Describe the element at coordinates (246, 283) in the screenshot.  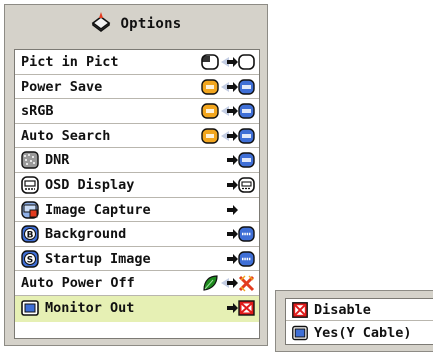
I see `power-off-x-icon` at that location.